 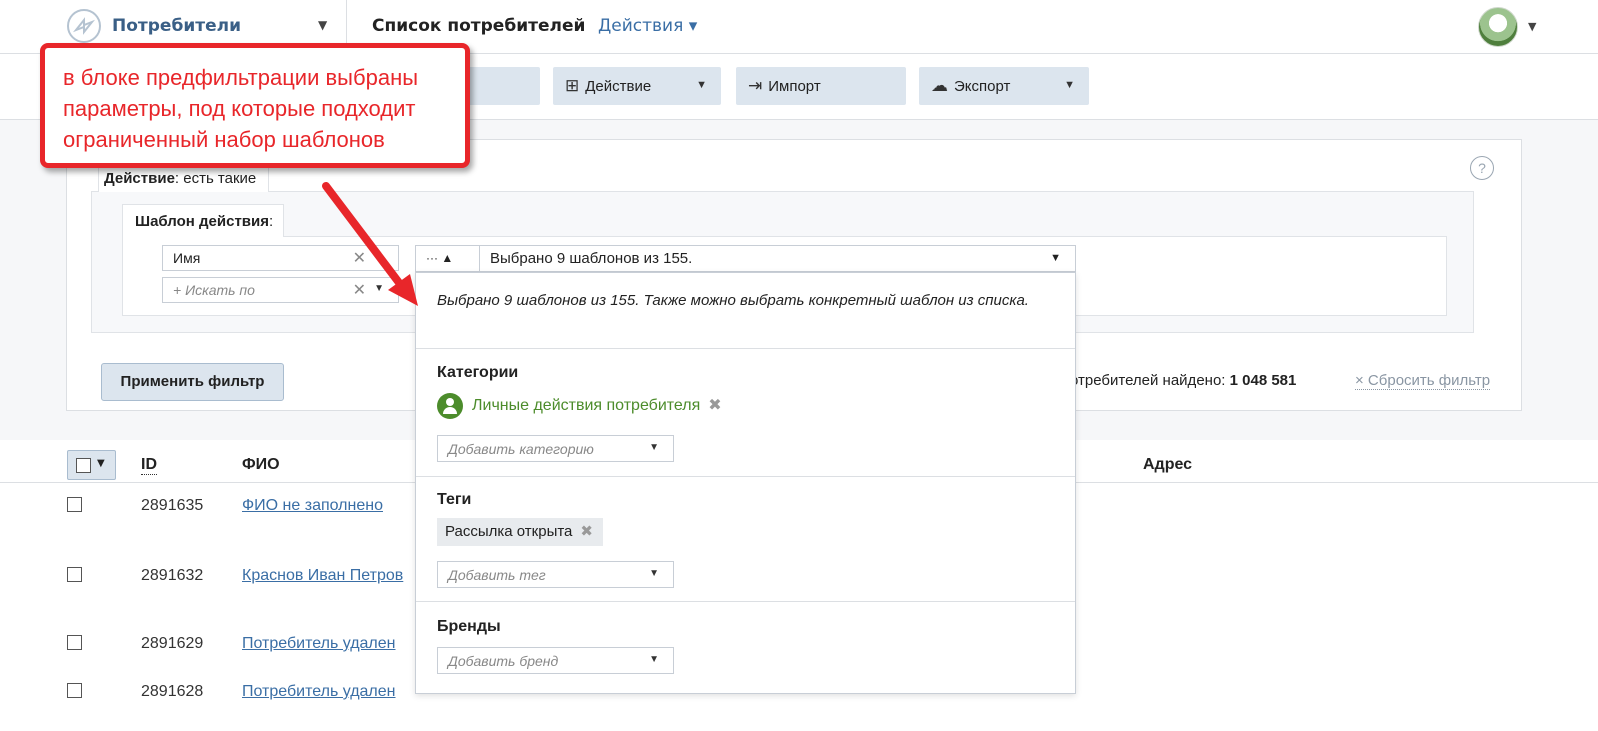 What do you see at coordinates (521, 449) in the screenshot?
I see `add-category-placeholder: Добавить категорию` at bounding box center [521, 449].